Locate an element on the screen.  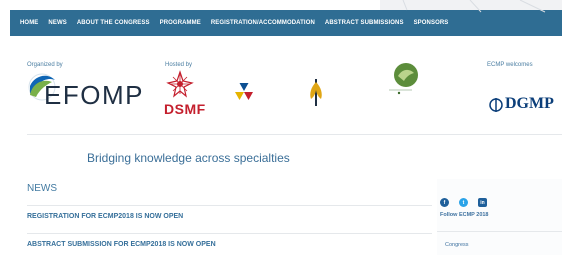
sidebar-divider is located at coordinates (499, 231).